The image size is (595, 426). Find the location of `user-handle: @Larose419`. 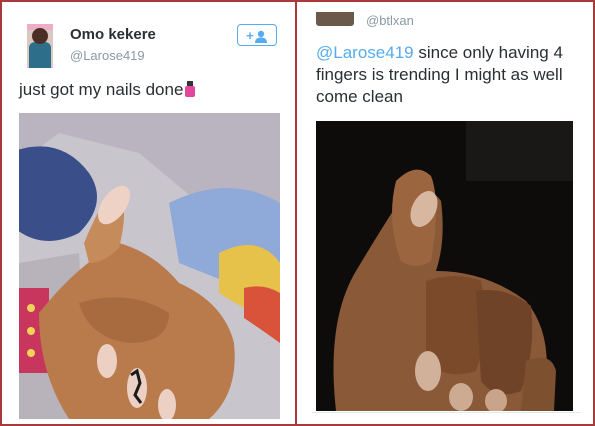

user-handle: @Larose419 is located at coordinates (107, 55).